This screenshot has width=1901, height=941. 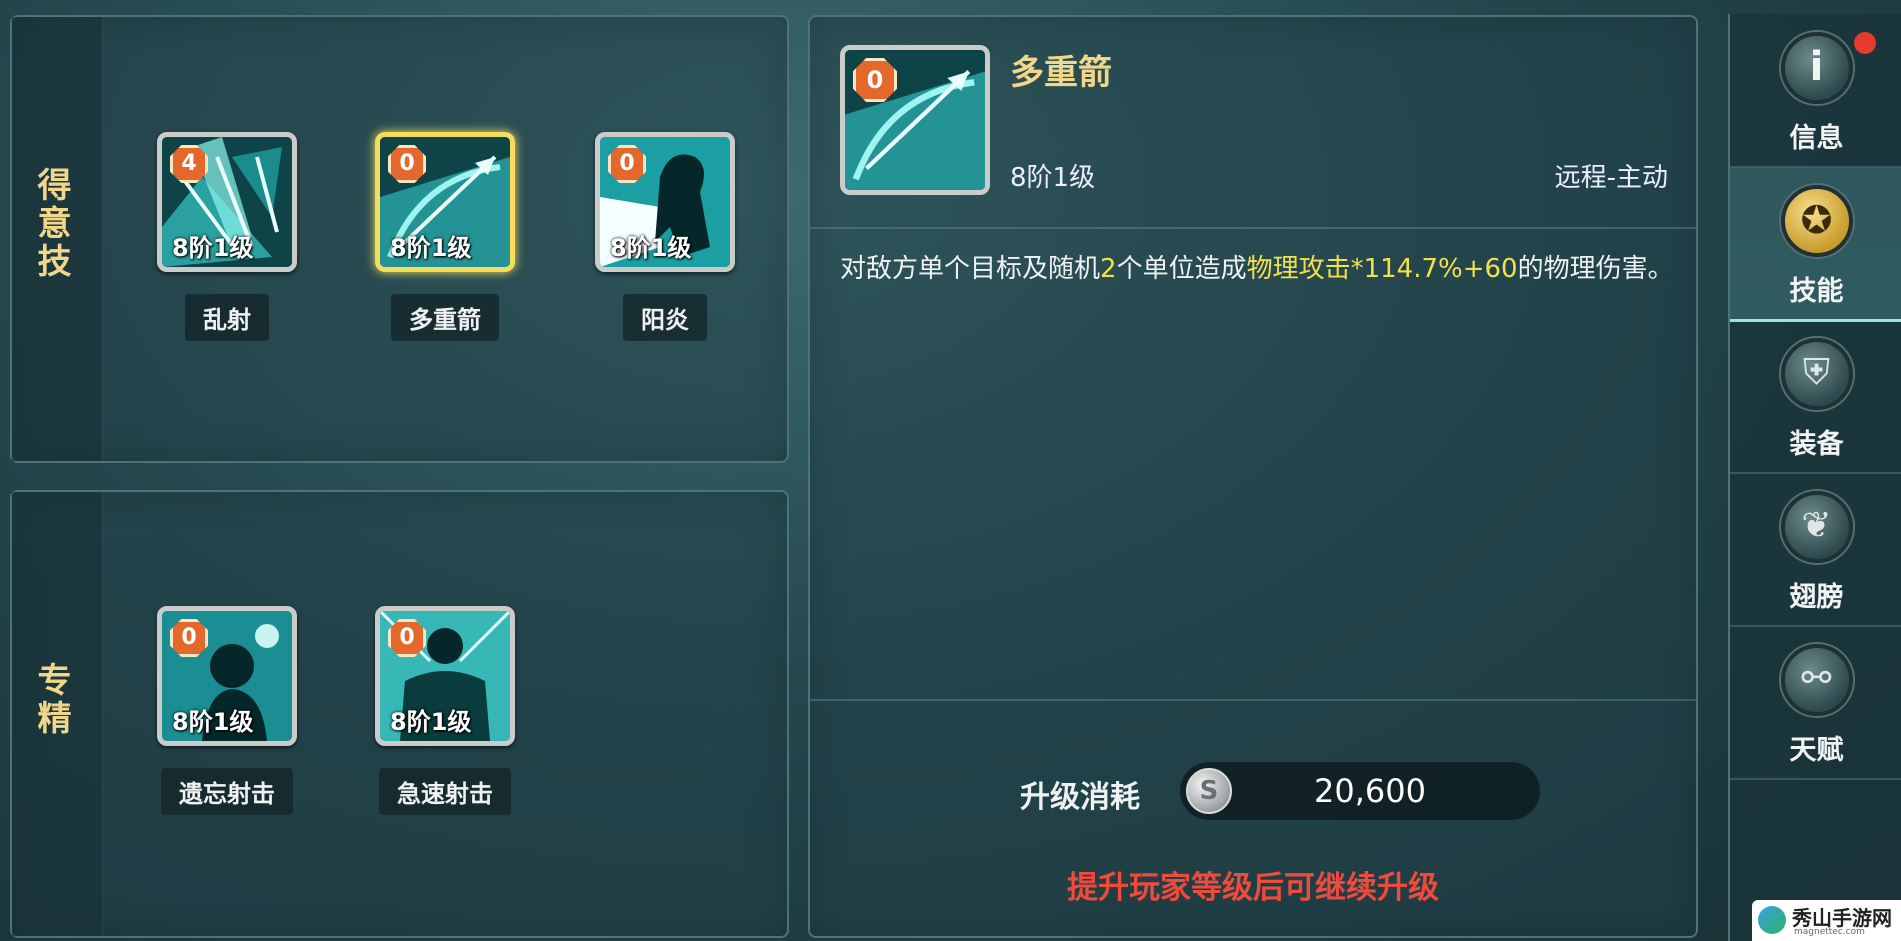 I want to click on side-nav: i 信息 ✪ 技能 ⛨ 装备 ❦ 翅膀 ⚯ 天赋, so click(x=1814, y=477).